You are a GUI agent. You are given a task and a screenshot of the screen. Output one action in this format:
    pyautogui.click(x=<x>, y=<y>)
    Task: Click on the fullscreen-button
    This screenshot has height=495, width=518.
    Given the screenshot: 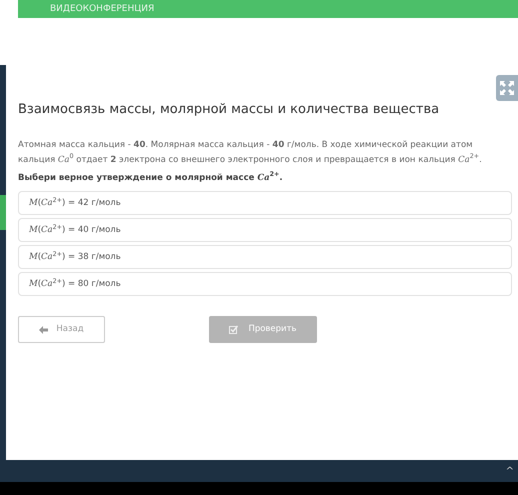 What is the action you would take?
    pyautogui.click(x=507, y=88)
    